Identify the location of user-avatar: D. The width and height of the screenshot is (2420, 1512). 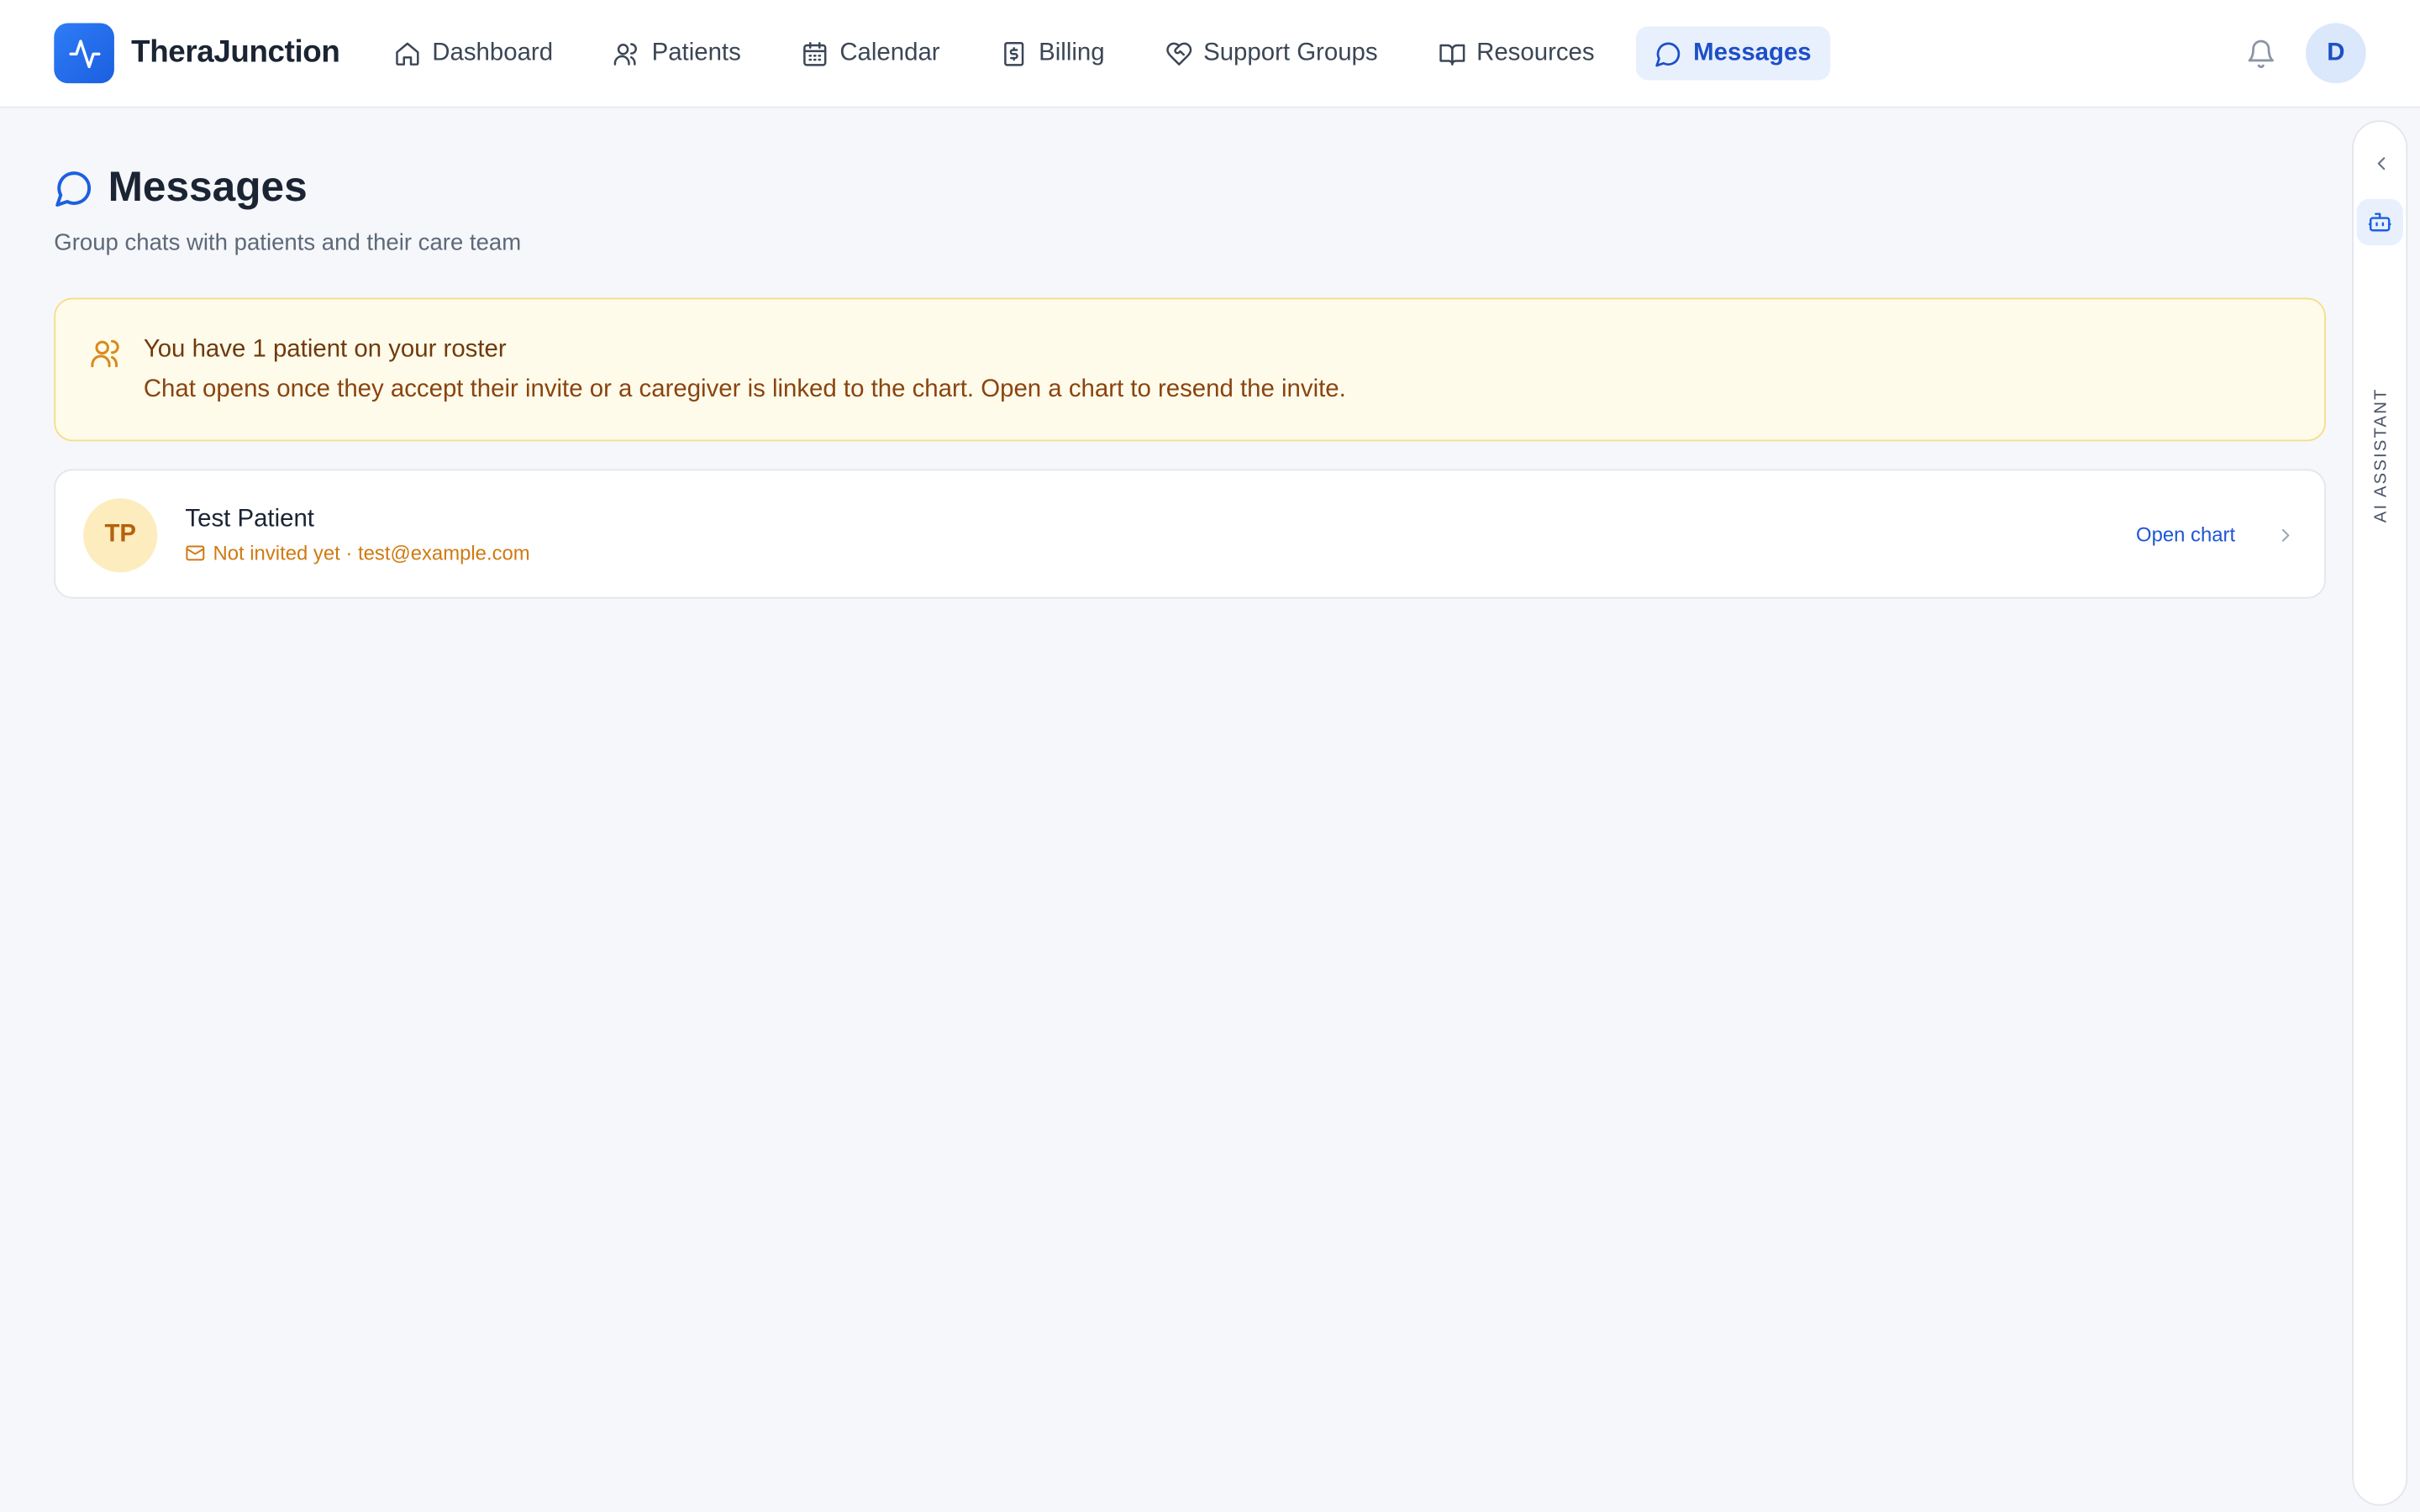
(2336, 53).